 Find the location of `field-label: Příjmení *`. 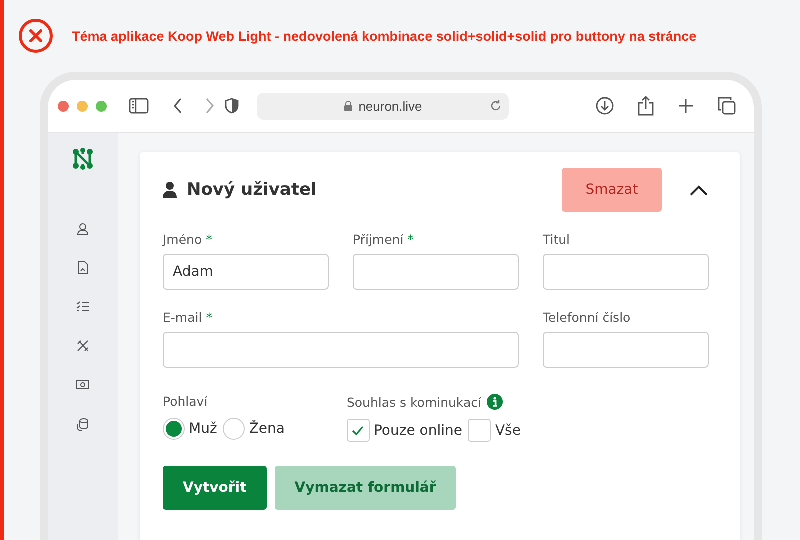

field-label: Příjmení * is located at coordinates (384, 240).